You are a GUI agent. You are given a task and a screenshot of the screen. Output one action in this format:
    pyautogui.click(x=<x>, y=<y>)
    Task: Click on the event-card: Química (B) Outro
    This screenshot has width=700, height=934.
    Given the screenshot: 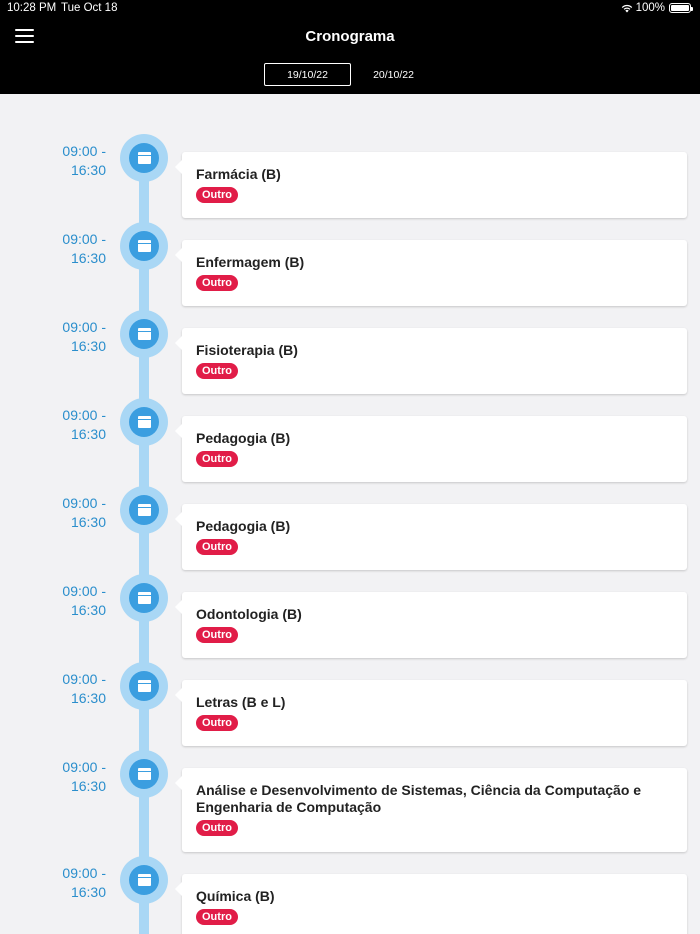 What is the action you would take?
    pyautogui.click(x=431, y=904)
    